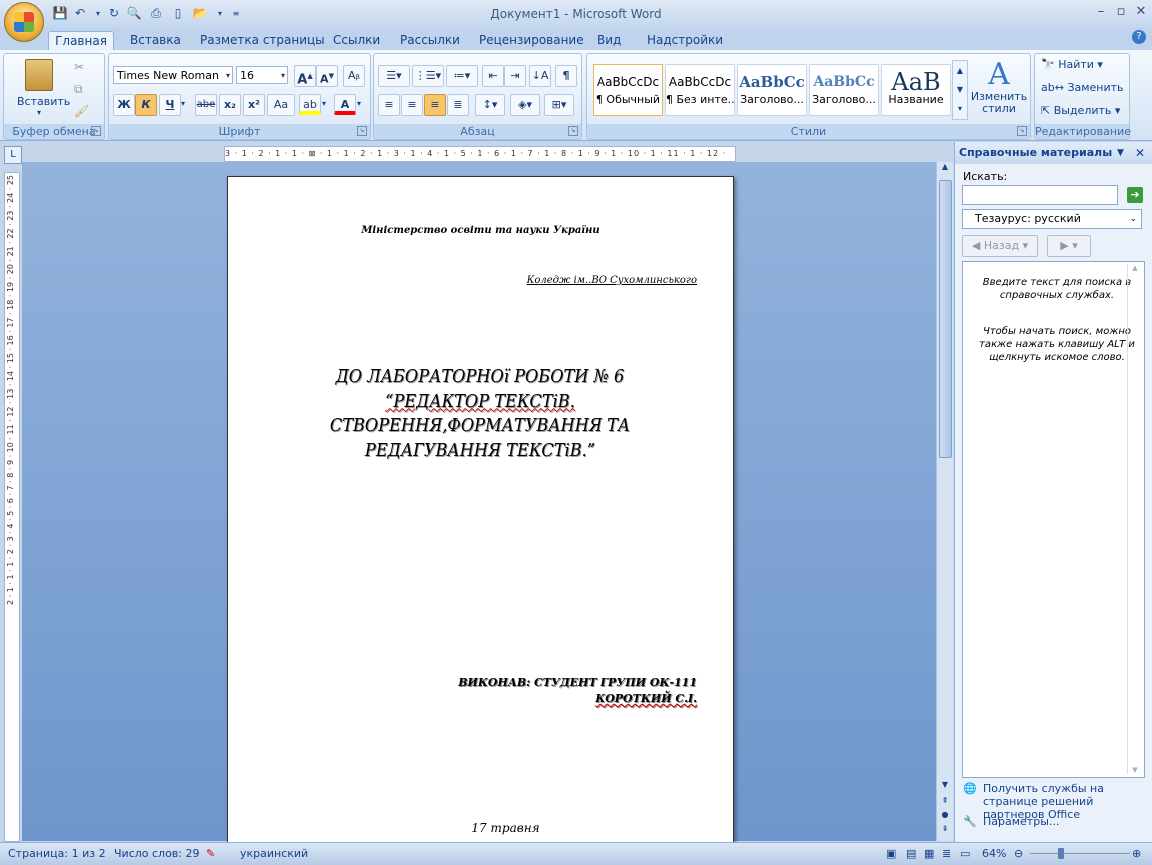 This screenshot has height=865, width=1152. I want to click on highlight-dropdown-icon: ▾, so click(324, 103).